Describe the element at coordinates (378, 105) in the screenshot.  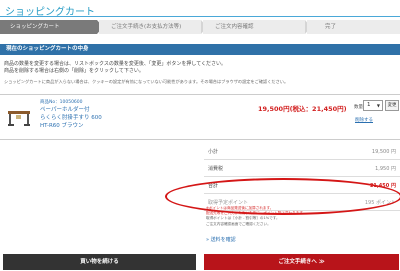
I see `chevron-down-icon: ▼` at that location.